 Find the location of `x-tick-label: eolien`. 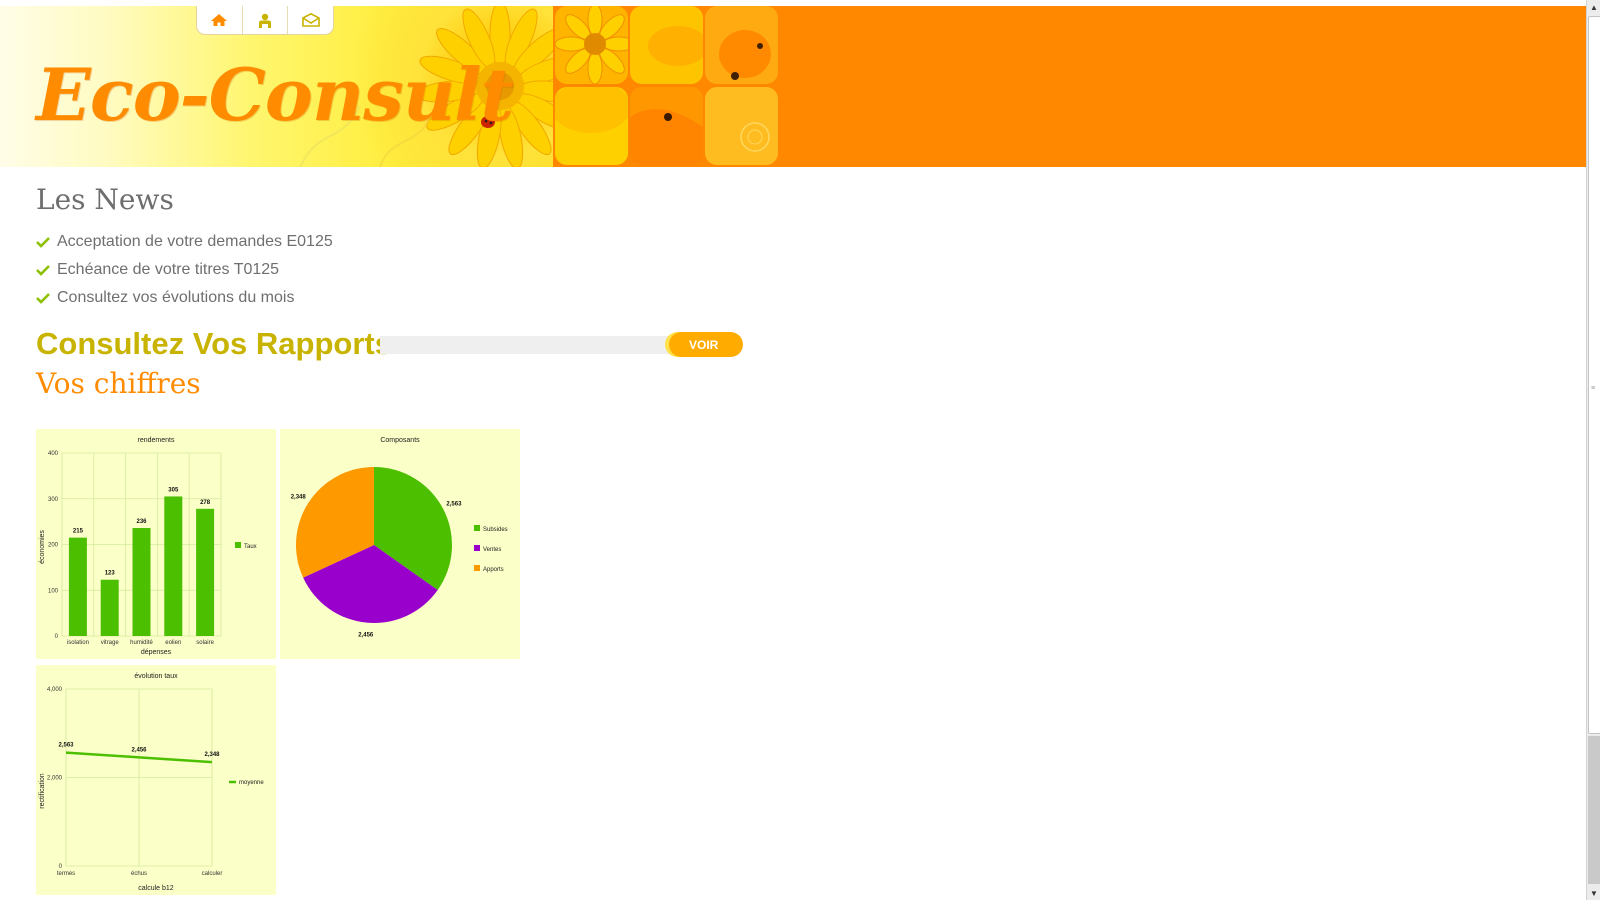

x-tick-label: eolien is located at coordinates (173, 643).